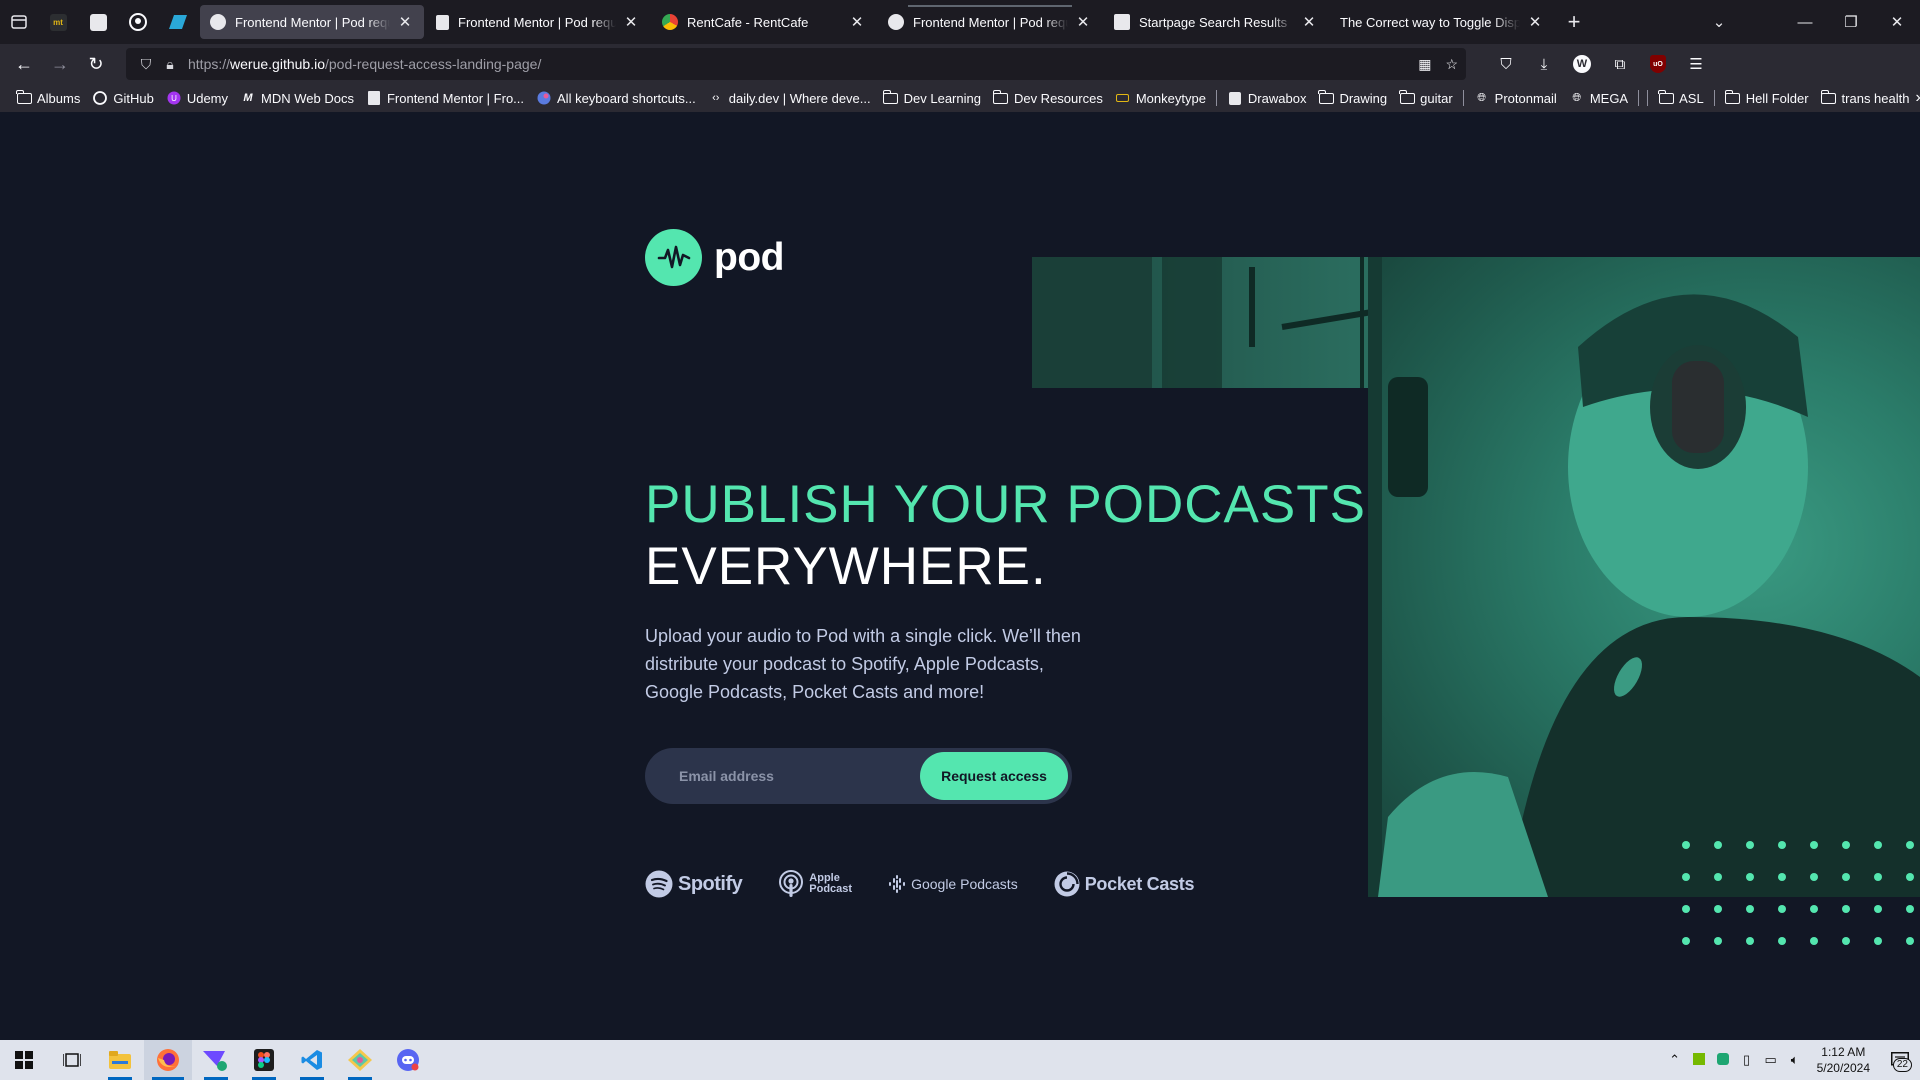 This screenshot has height=1080, width=1920. Describe the element at coordinates (1747, 1060) in the screenshot. I see `usb-icon: ▯` at that location.